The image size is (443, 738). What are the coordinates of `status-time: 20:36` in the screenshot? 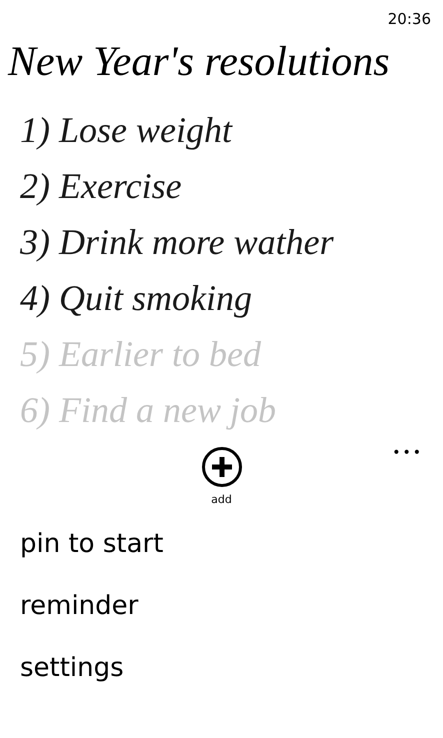 It's located at (409, 19).